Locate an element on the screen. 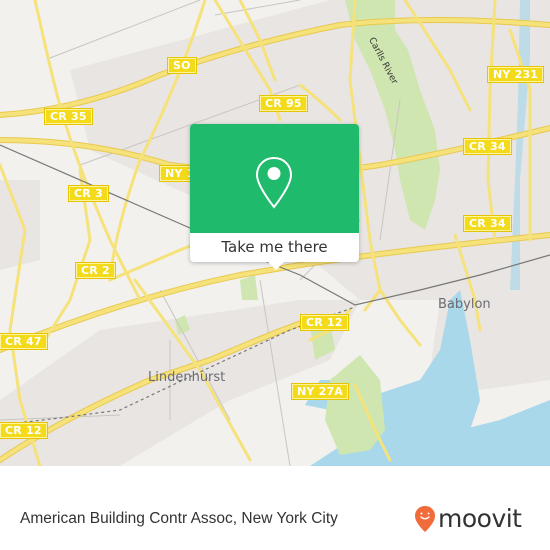  place-label-babylon: Babylon is located at coordinates (464, 304).